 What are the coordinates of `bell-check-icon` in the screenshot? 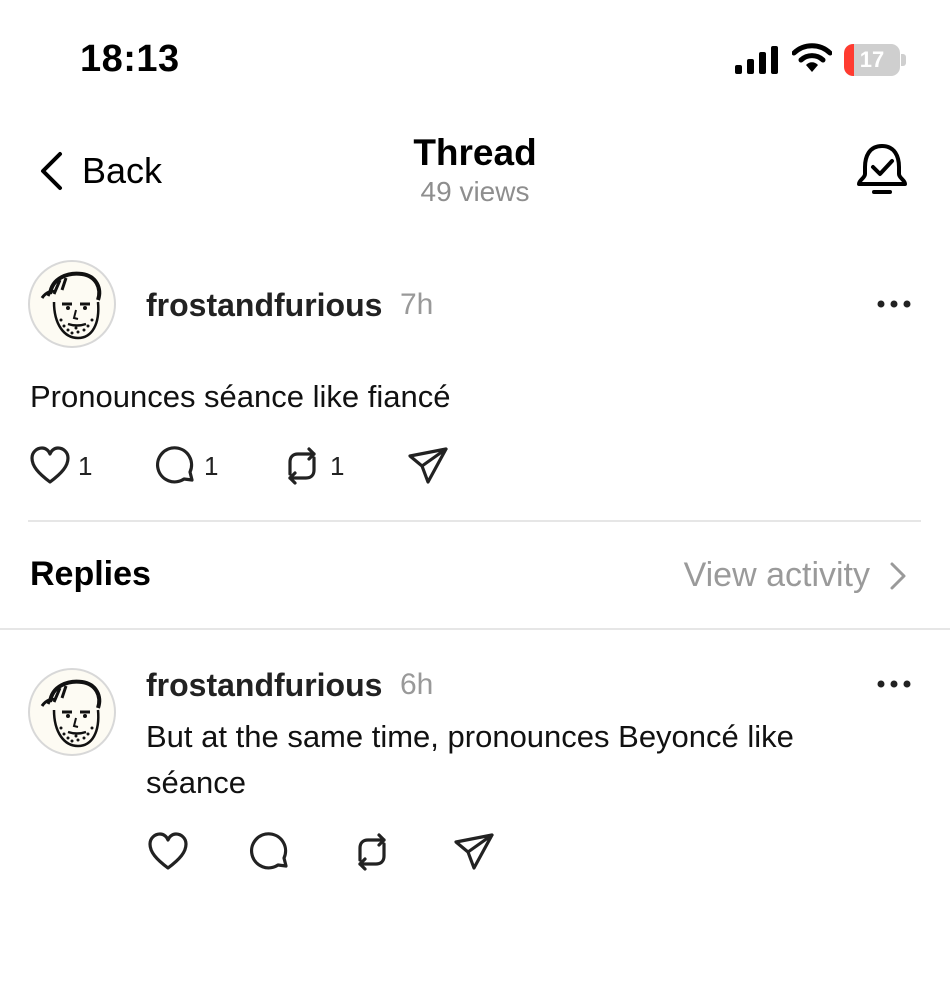 It's located at (882, 170).